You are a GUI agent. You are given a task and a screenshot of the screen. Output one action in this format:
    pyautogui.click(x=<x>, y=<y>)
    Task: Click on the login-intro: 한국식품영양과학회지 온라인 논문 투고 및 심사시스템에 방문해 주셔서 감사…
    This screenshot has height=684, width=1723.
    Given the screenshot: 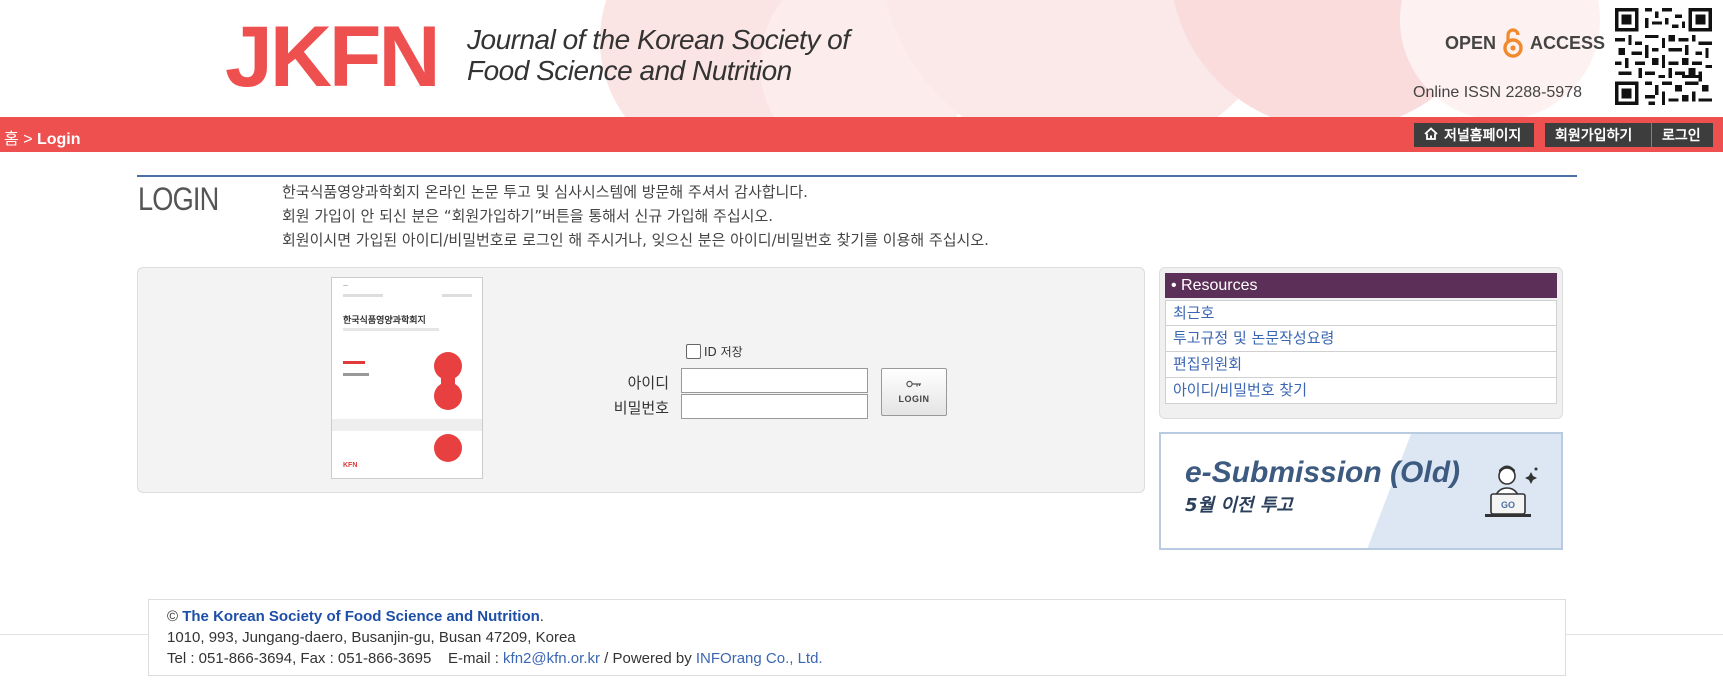 What is the action you would take?
    pyautogui.click(x=635, y=216)
    